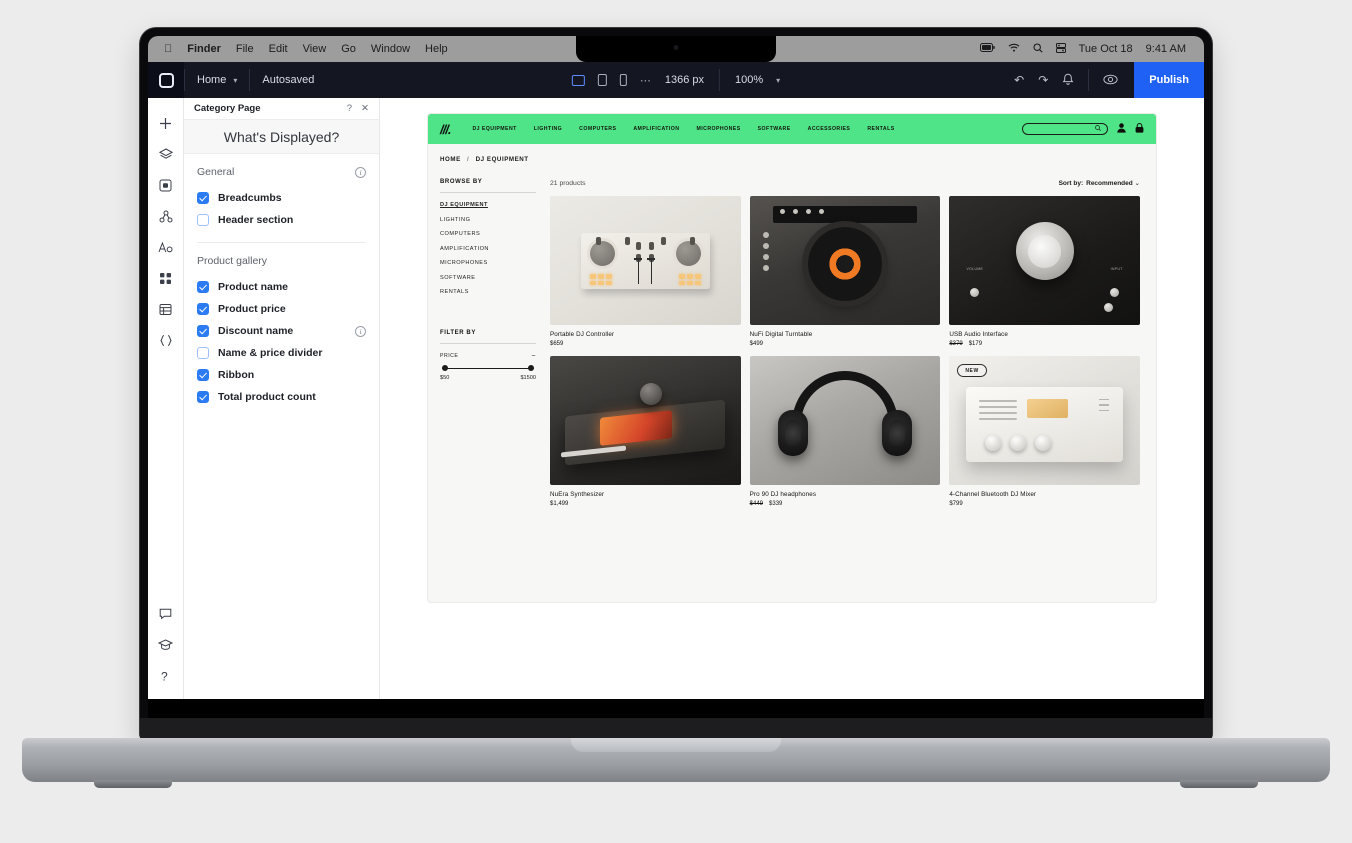 The image size is (1352, 843). Describe the element at coordinates (256, 220) in the screenshot. I see `checkbox-header-section-label: Header section` at that location.